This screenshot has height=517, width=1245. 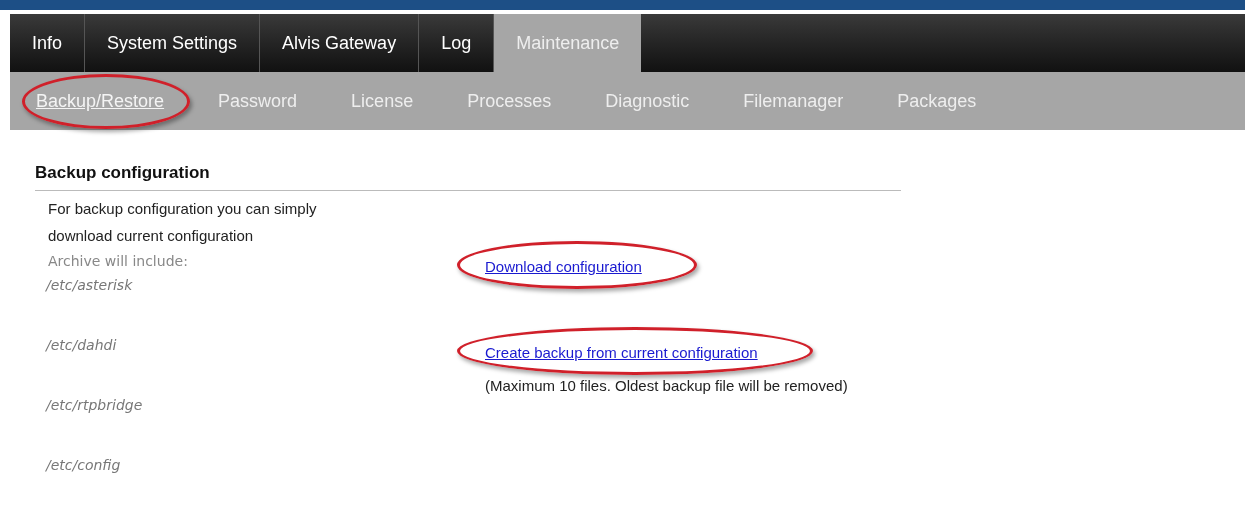 What do you see at coordinates (84, 465) in the screenshot?
I see `path-text: /etc/config` at bounding box center [84, 465].